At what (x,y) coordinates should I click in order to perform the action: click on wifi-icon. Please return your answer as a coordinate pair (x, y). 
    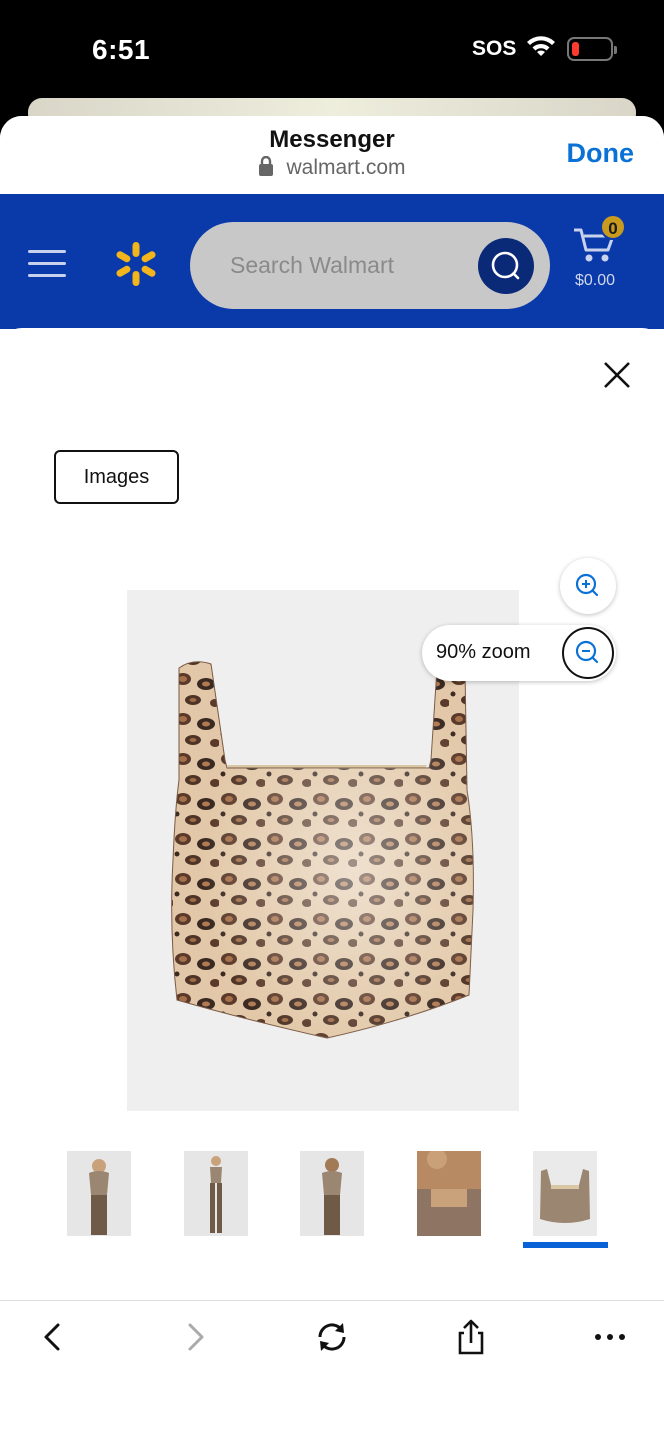
    Looking at the image, I should click on (541, 46).